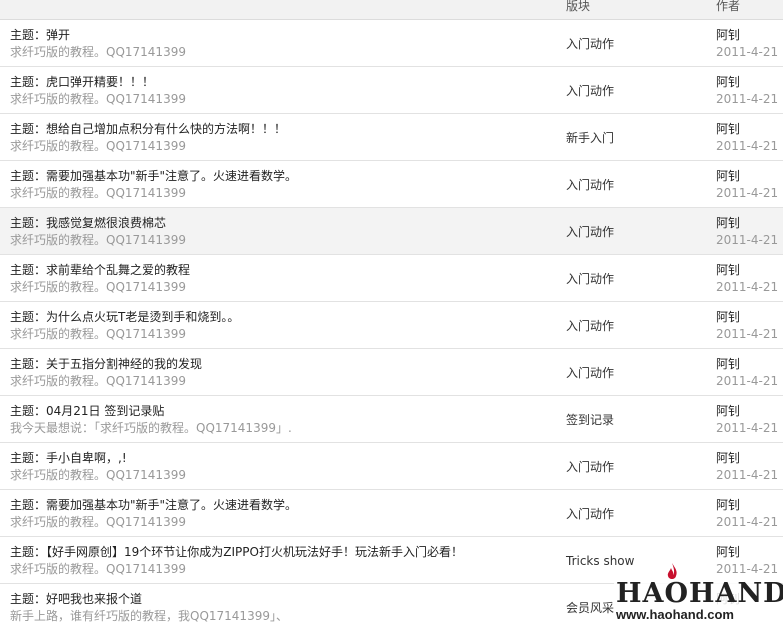  What do you see at coordinates (600, 561) in the screenshot?
I see `thread-forum-link: Tricks show` at bounding box center [600, 561].